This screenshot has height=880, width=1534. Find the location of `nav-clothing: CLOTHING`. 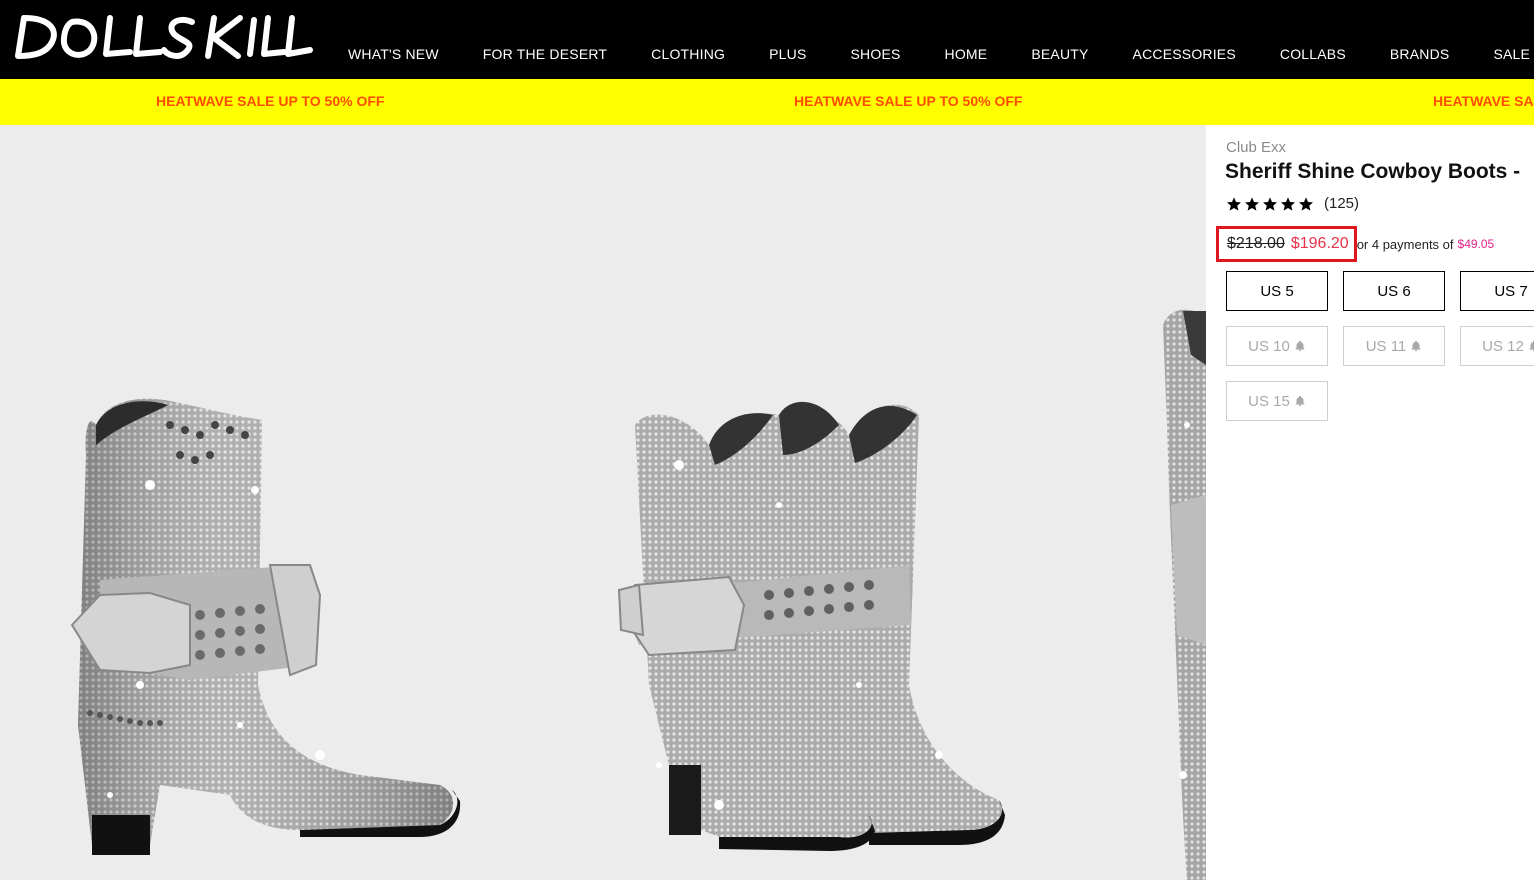

nav-clothing: CLOTHING is located at coordinates (688, 54).